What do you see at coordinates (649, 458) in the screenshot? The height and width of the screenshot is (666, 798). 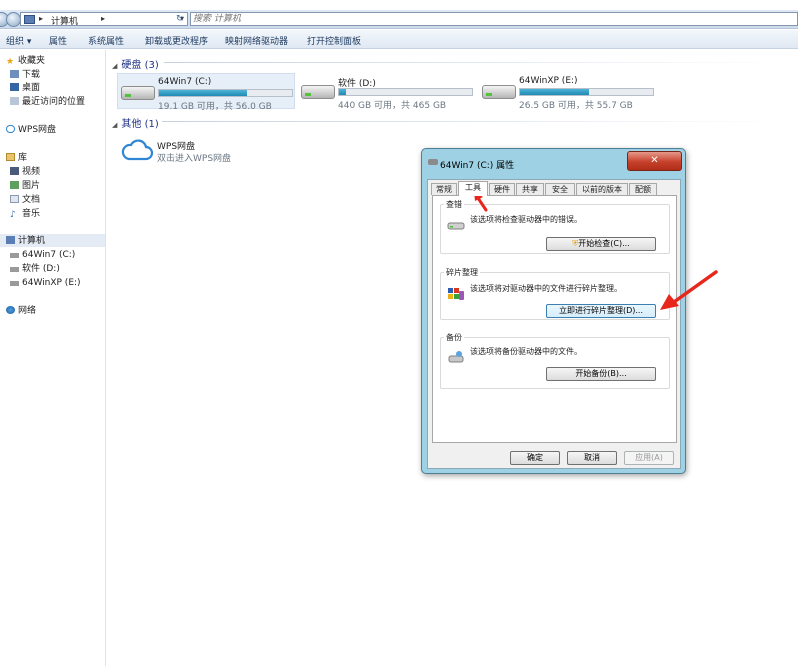 I see `apply-button: 应用(A)` at bounding box center [649, 458].